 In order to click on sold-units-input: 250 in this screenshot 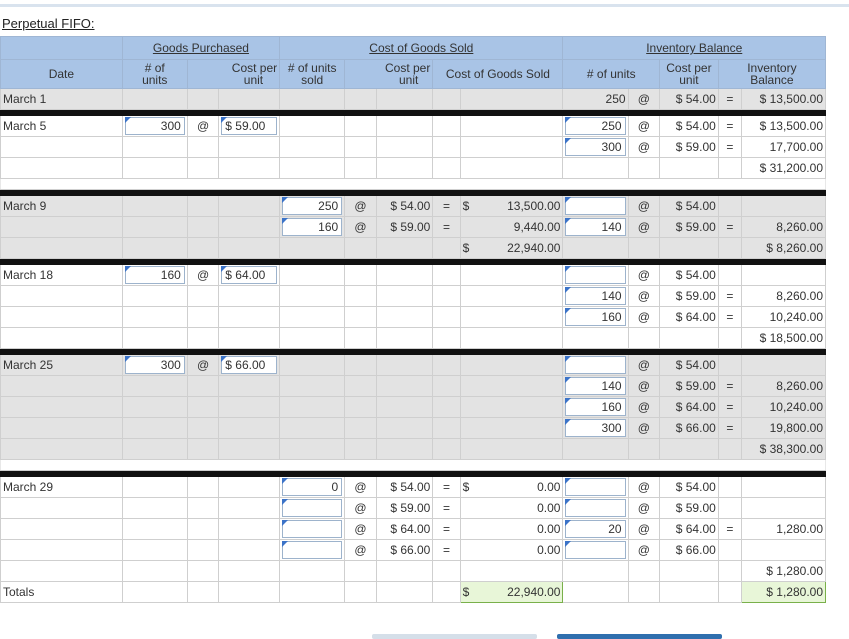, I will do `click(312, 206)`.